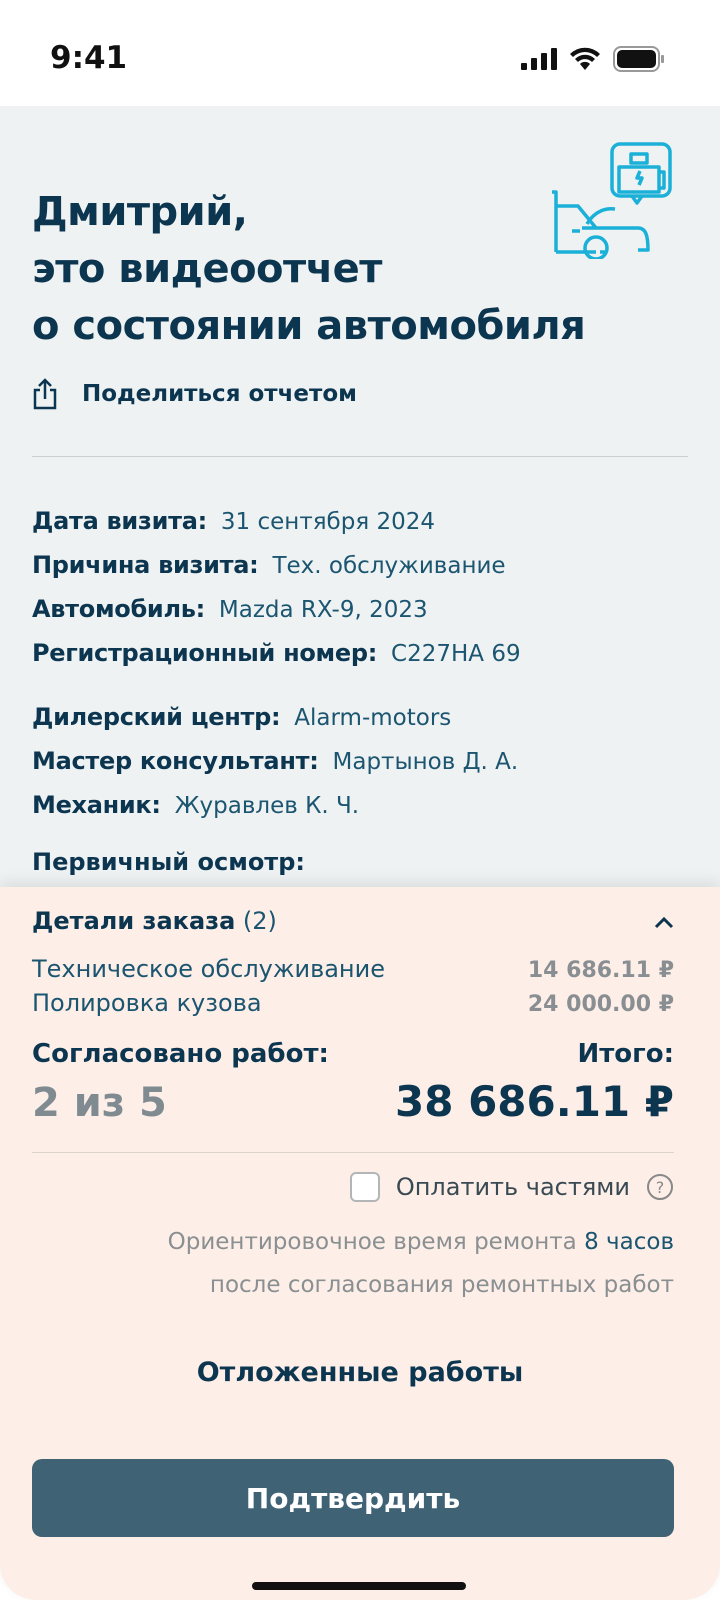  I want to click on info-row: Причина визита: Тех. обслуживание, so click(276, 566).